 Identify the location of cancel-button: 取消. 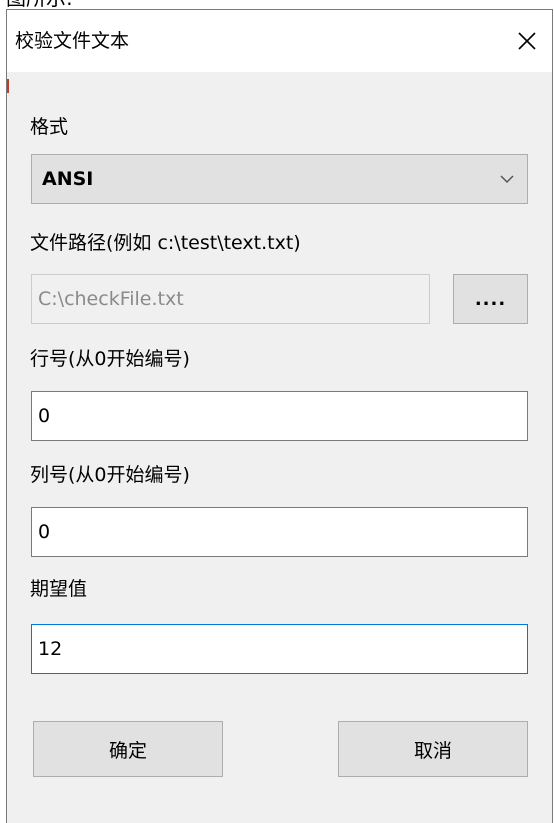
(433, 749).